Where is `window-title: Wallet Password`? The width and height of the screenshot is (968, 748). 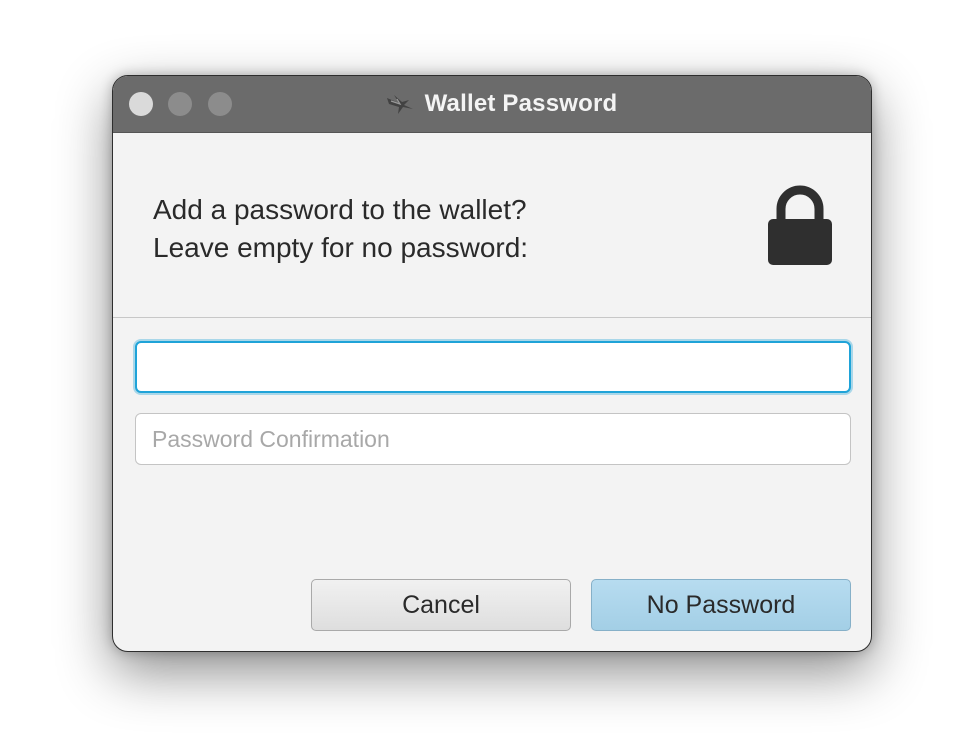
window-title: Wallet Password is located at coordinates (521, 103).